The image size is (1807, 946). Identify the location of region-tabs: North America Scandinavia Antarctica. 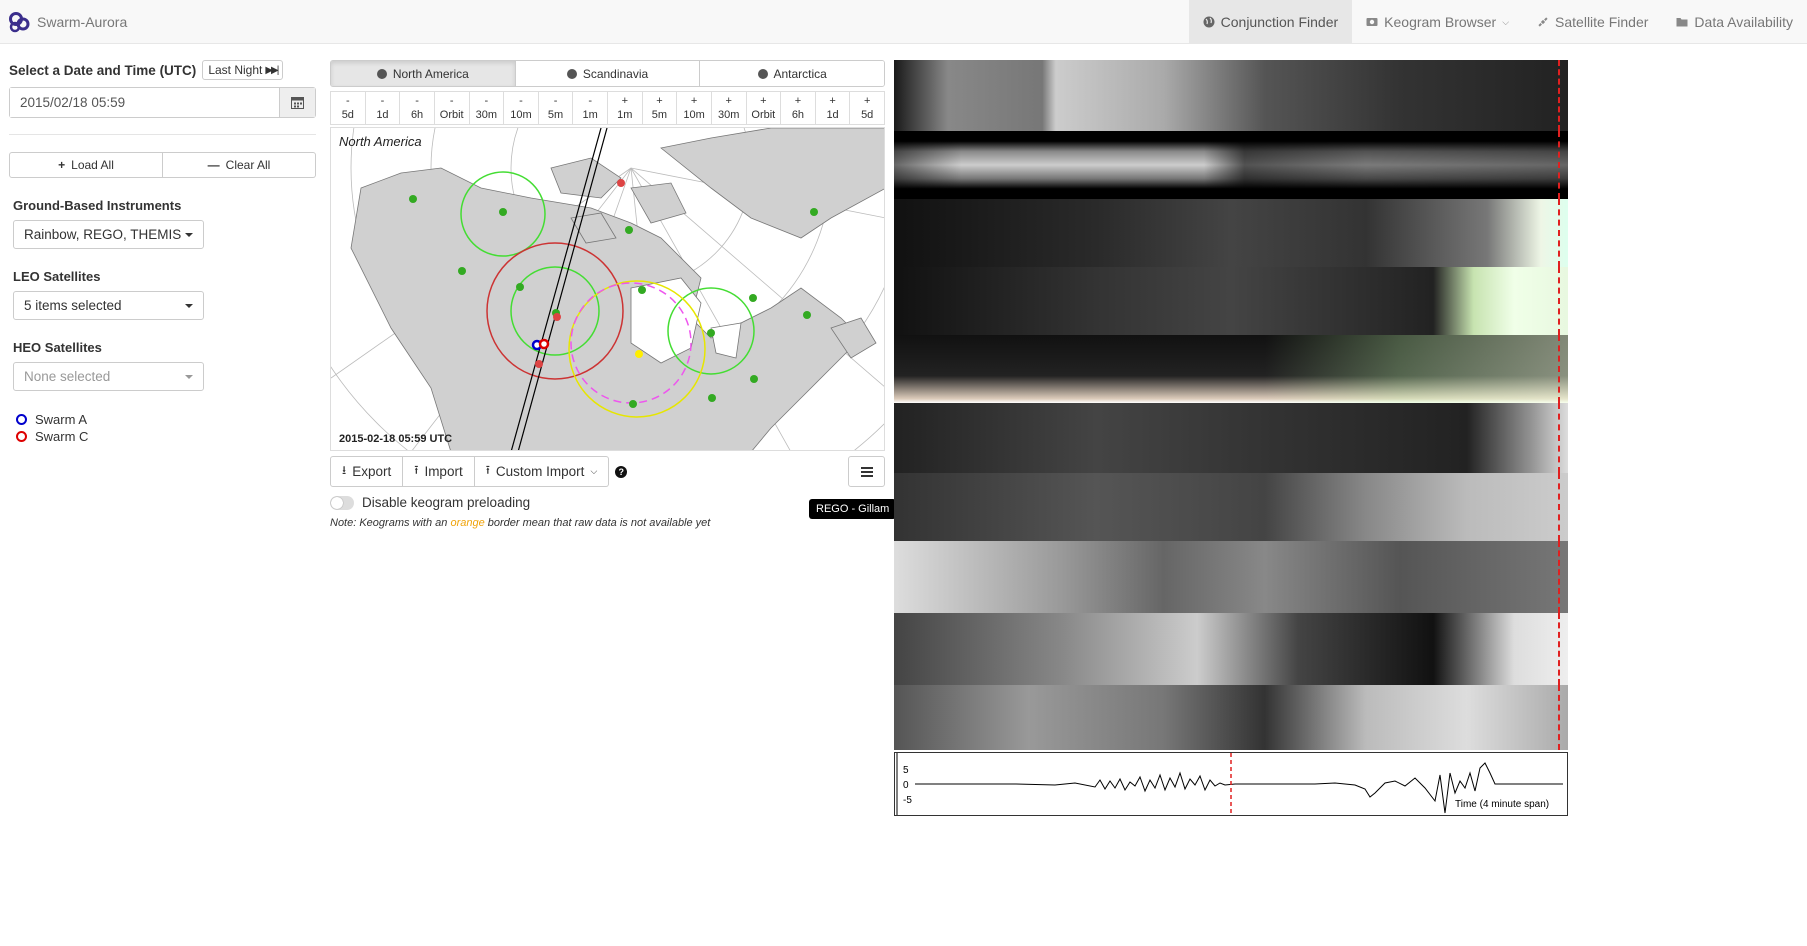
(607, 73).